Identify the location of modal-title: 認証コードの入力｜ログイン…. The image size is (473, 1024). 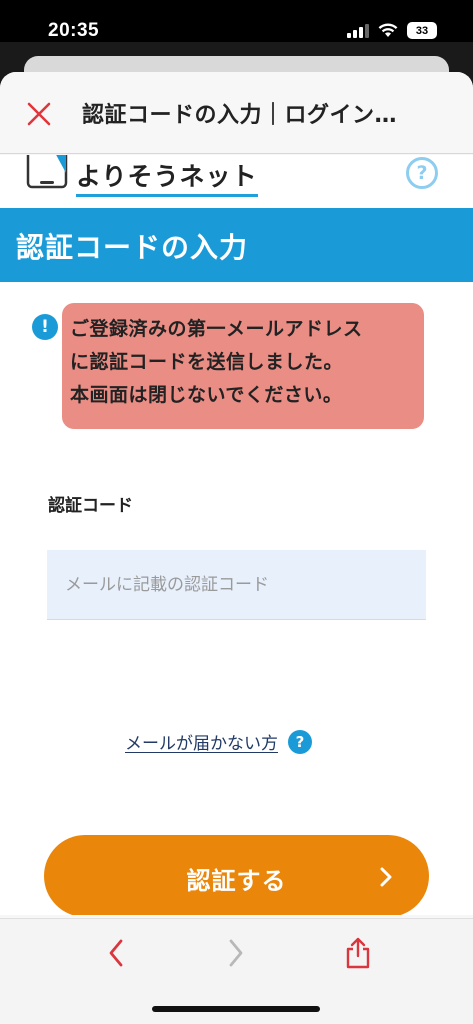
(240, 115).